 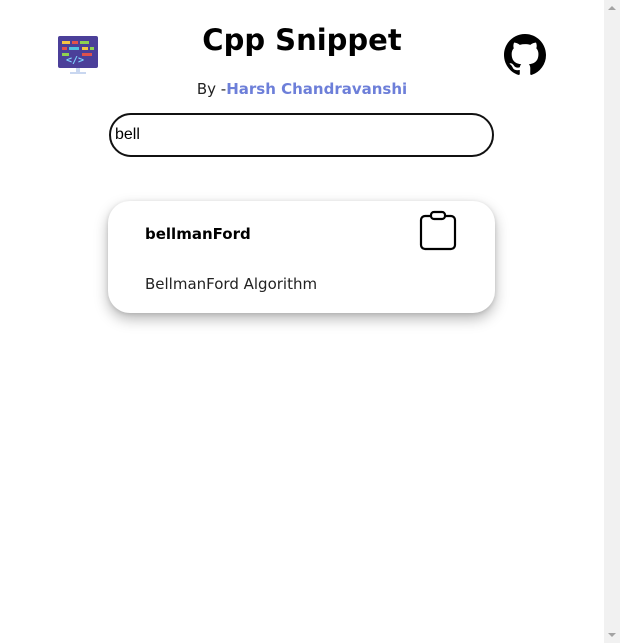 What do you see at coordinates (211, 89) in the screenshot?
I see `byline-prefix: By -` at bounding box center [211, 89].